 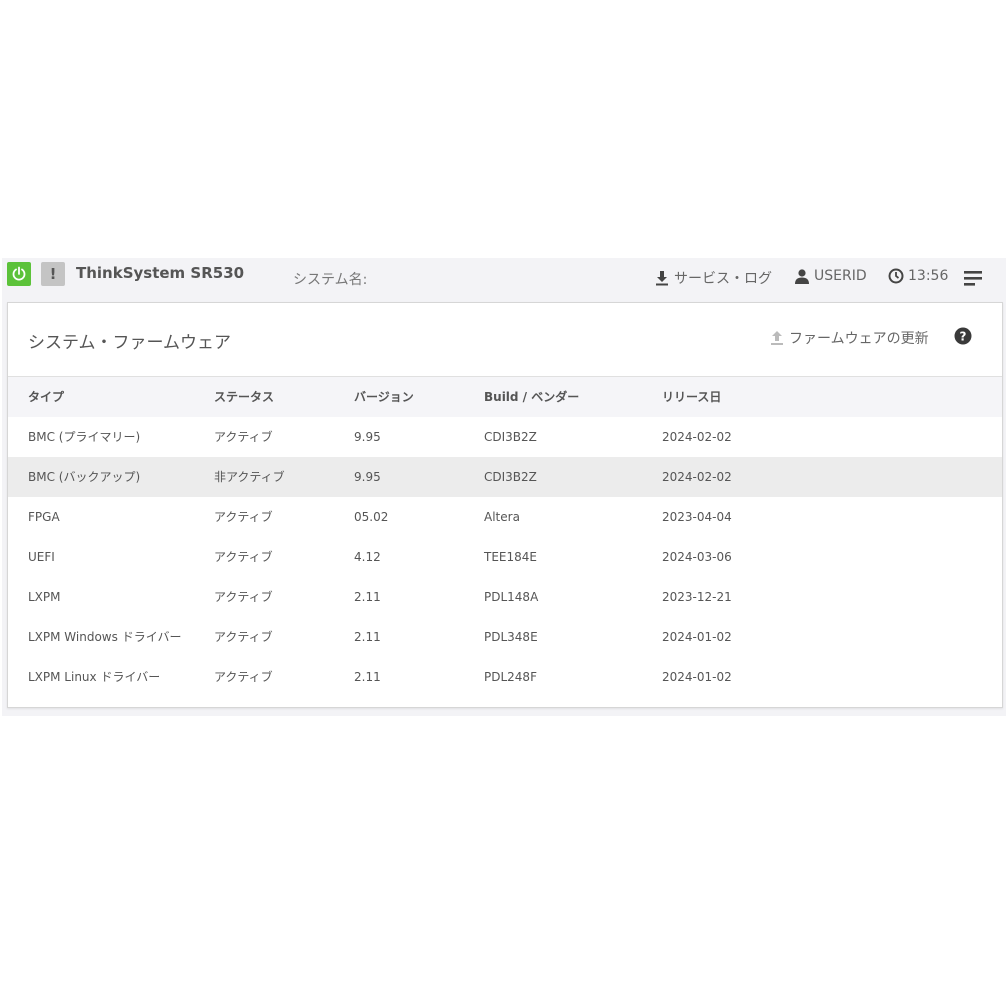 I want to click on table-row: LXPM アクティブ 2.11 PDL148A 2023-12-21, so click(x=505, y=597).